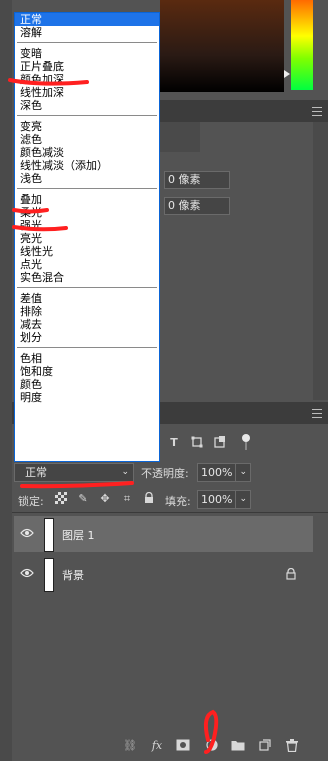 The height and width of the screenshot is (761, 328). What do you see at coordinates (87, 264) in the screenshot?
I see `blend-mode-option: 点光` at bounding box center [87, 264].